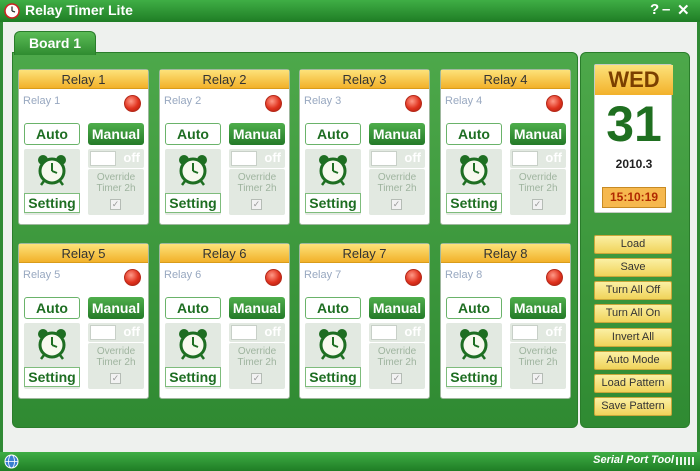 This screenshot has height=471, width=700. What do you see at coordinates (633, 406) in the screenshot?
I see `save-pattern-button: Save Pattern` at bounding box center [633, 406].